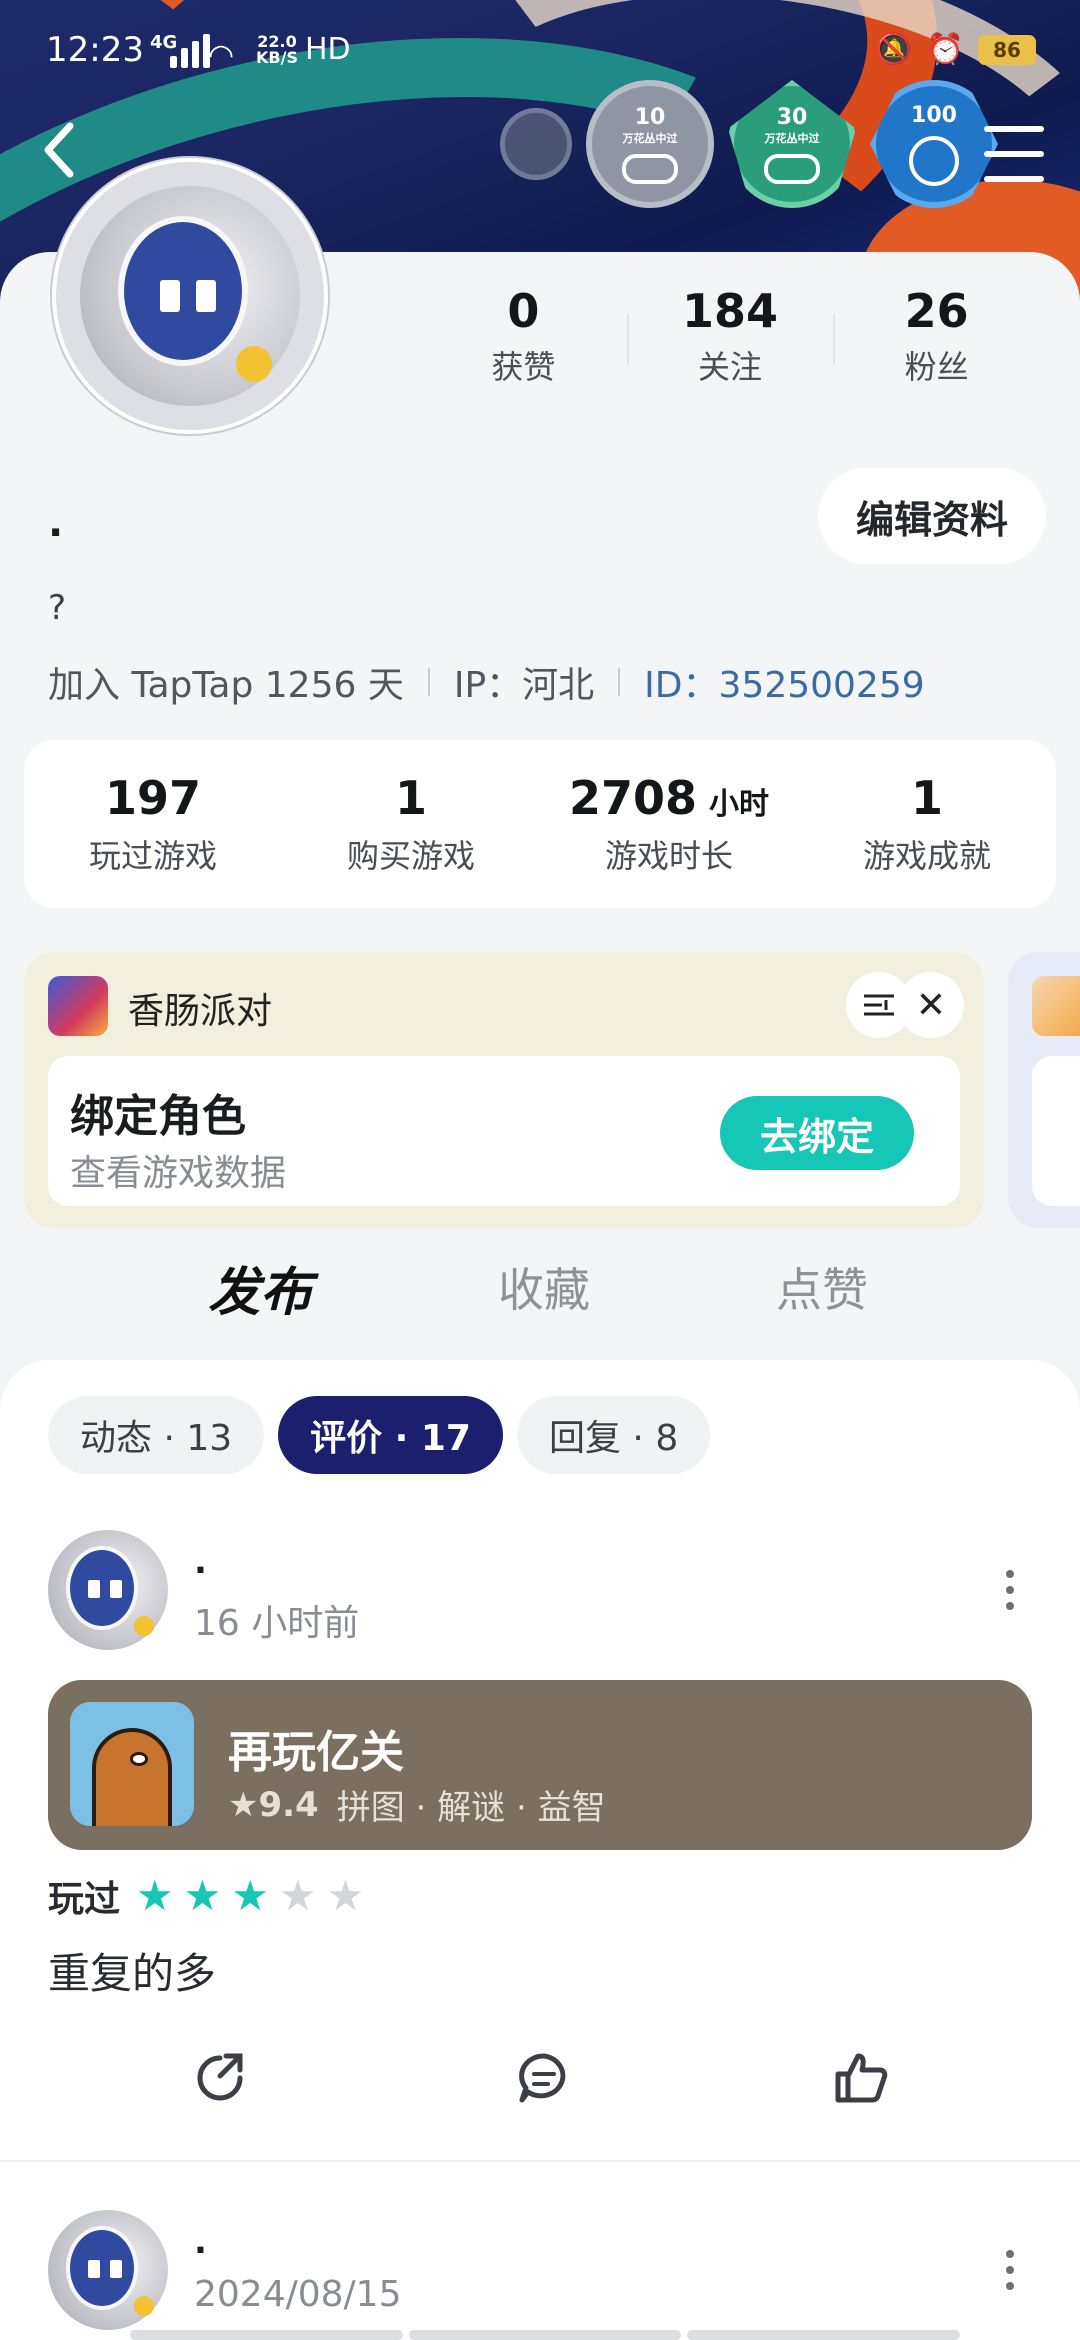 The height and width of the screenshot is (2340, 1080). What do you see at coordinates (132, 1973) in the screenshot?
I see `review-text: 重复的多` at bounding box center [132, 1973].